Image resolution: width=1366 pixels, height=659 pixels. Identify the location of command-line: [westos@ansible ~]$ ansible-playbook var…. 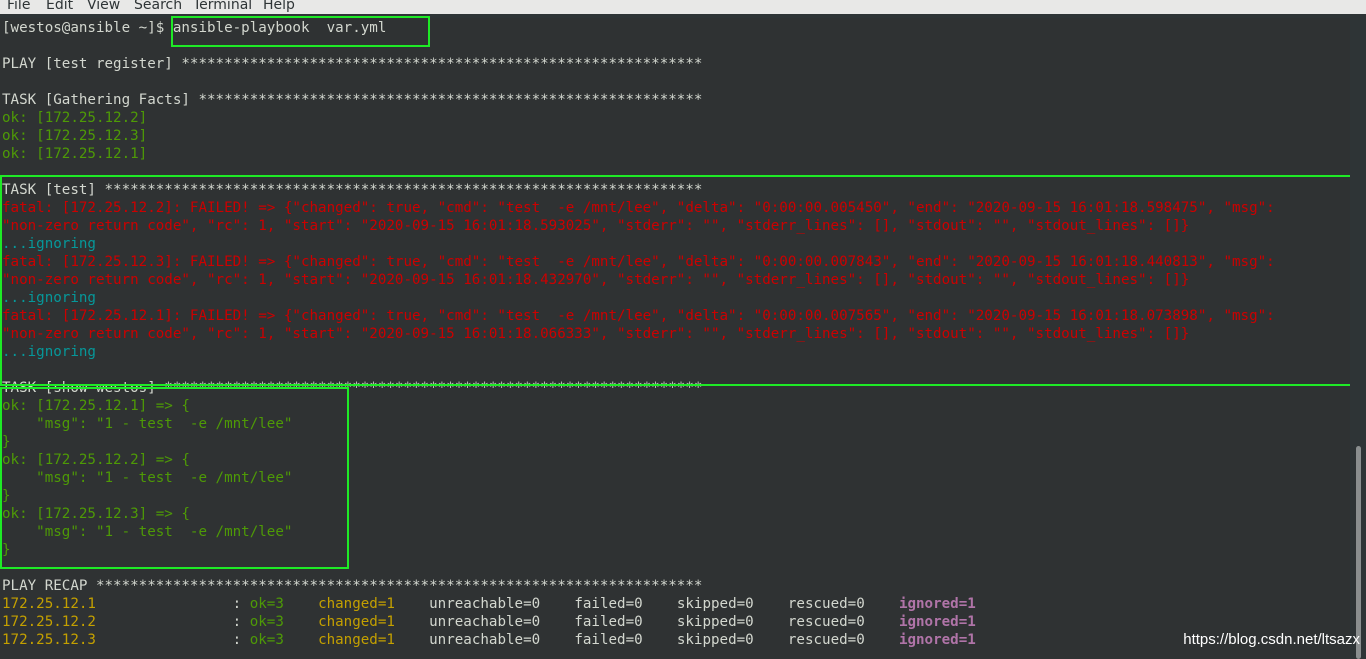
(194, 28).